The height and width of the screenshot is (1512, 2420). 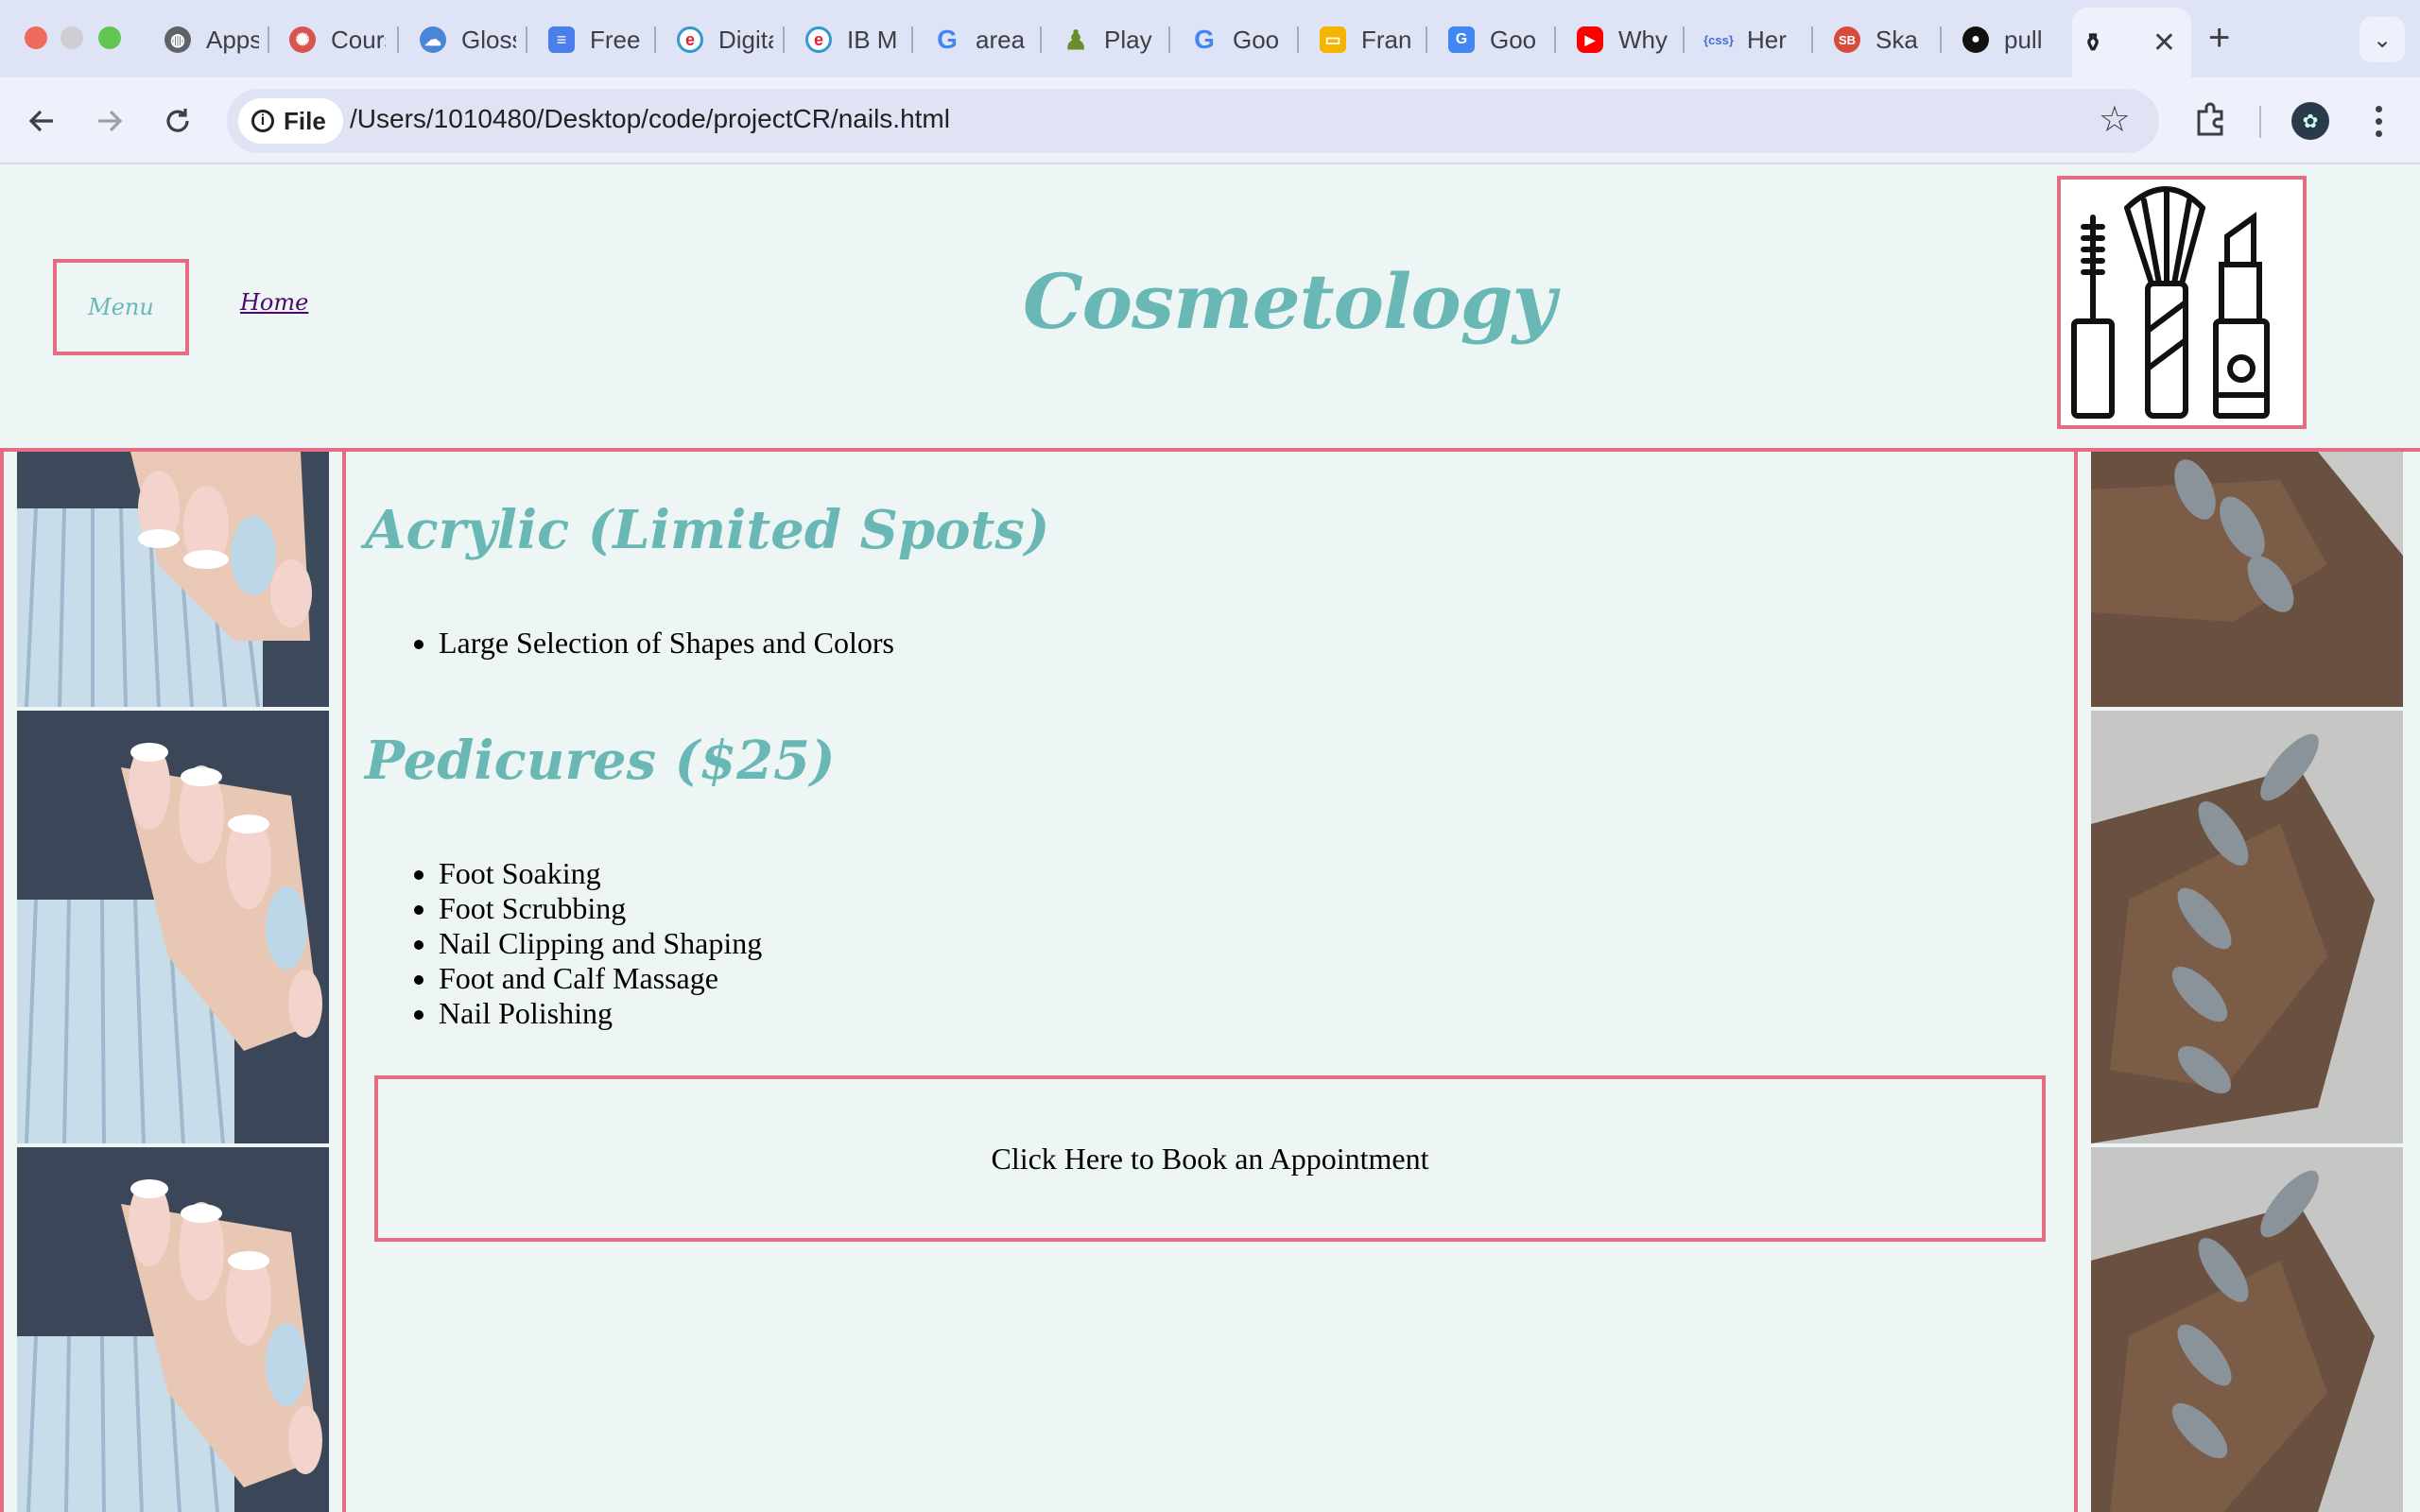 I want to click on list-item: Foot Soaking, so click(x=600, y=873).